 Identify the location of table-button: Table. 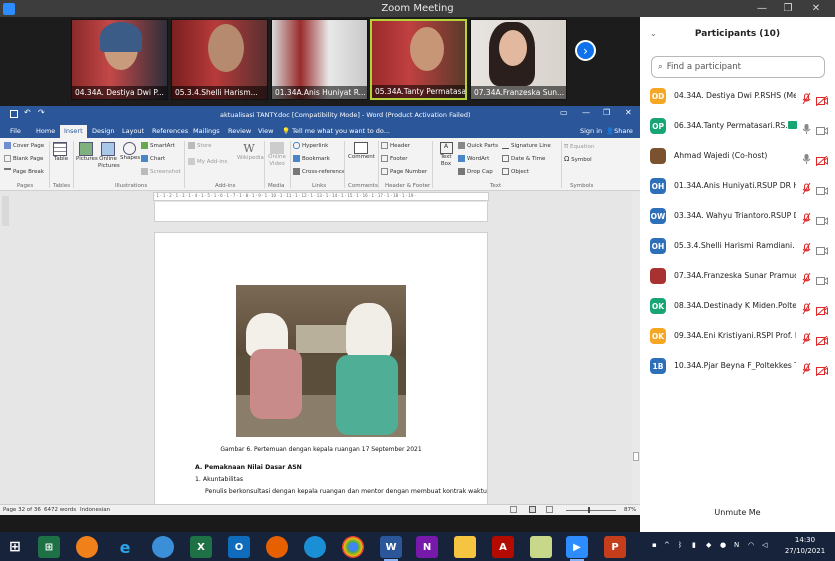
(61, 152).